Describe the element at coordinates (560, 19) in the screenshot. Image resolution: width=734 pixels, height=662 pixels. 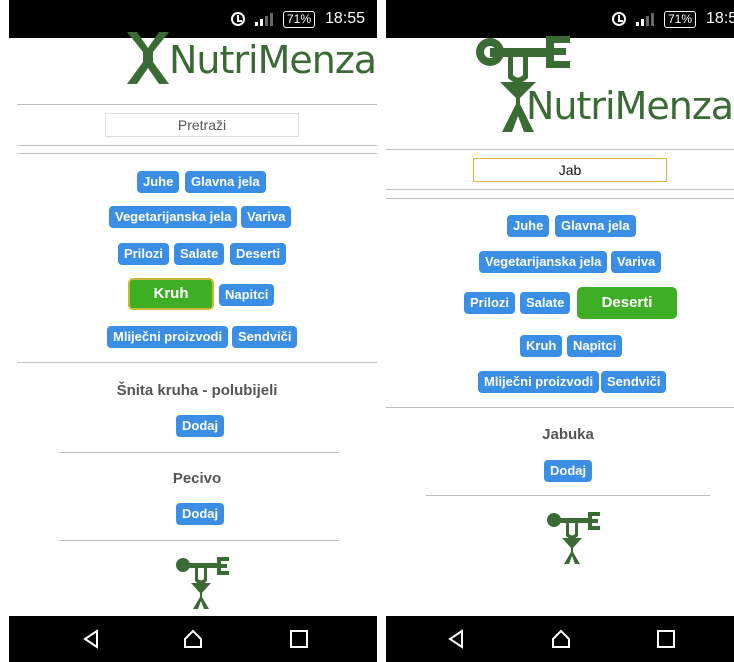
I see `status-bar: 71% 18:56` at that location.